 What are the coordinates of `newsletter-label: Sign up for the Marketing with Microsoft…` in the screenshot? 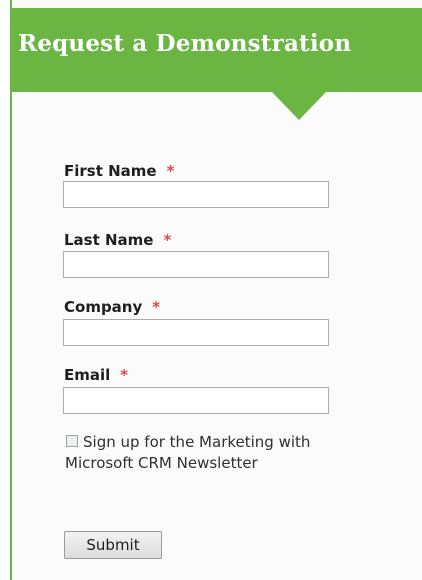 It's located at (188, 452).